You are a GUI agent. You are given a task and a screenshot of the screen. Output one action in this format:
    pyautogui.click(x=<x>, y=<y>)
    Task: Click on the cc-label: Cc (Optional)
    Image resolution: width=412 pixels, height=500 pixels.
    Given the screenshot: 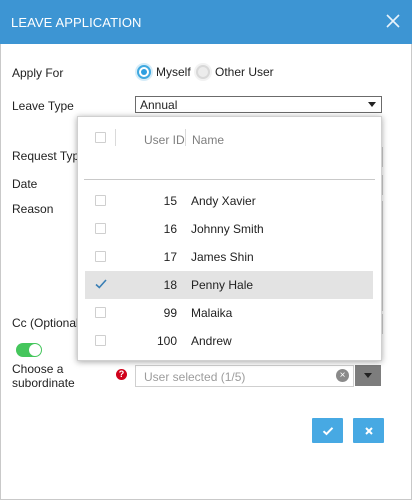 What is the action you would take?
    pyautogui.click(x=47, y=323)
    